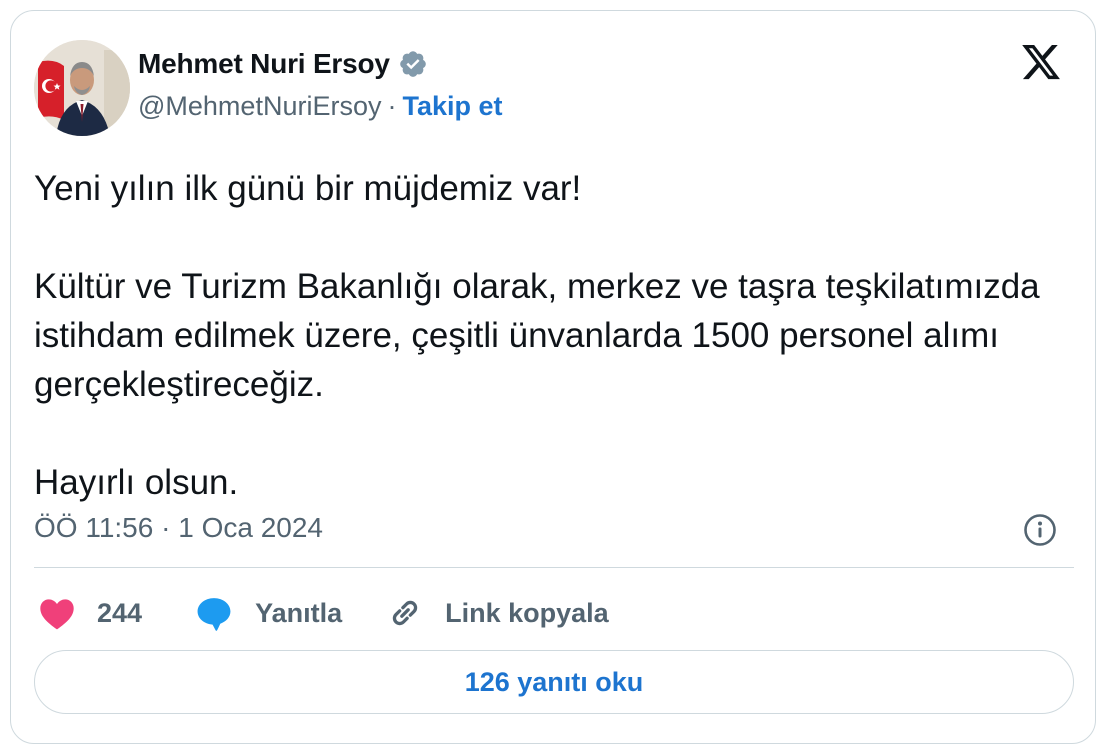 The width and height of the screenshot is (1108, 752). I want to click on handle-row: @MehmetNuriErsoy · Takip et, so click(320, 106).